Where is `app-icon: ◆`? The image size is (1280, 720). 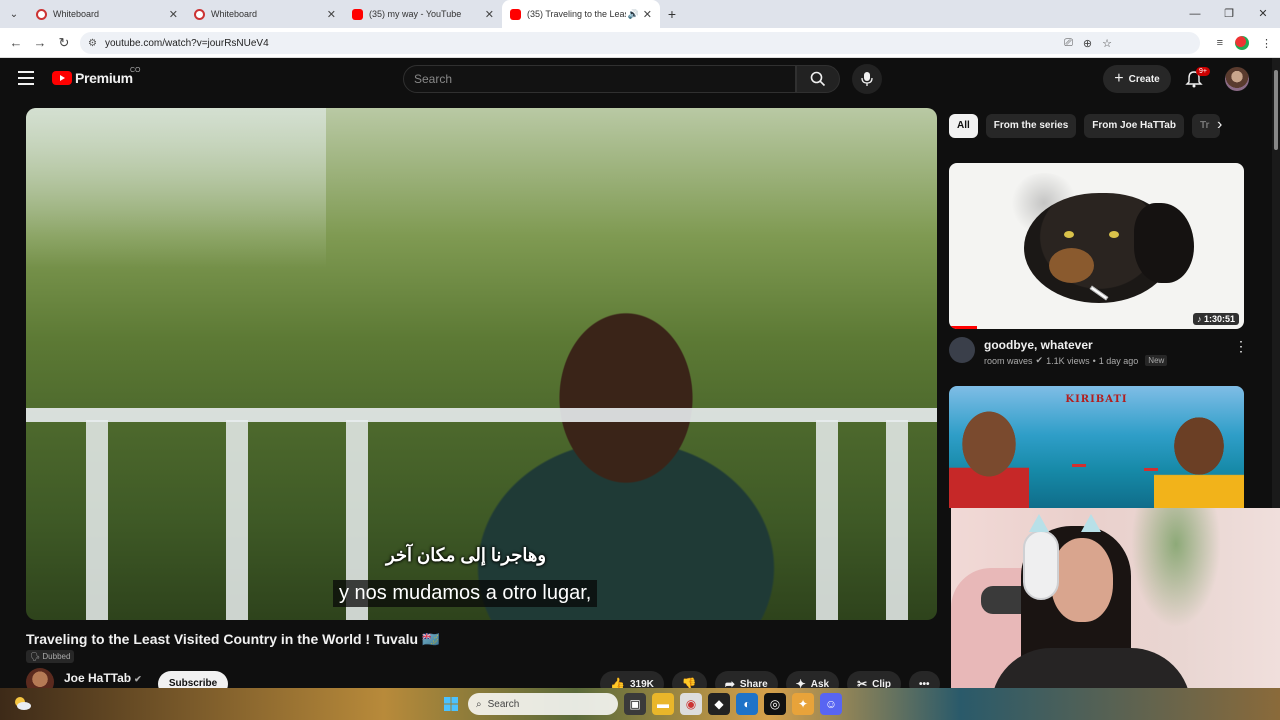 app-icon: ◆ is located at coordinates (719, 704).